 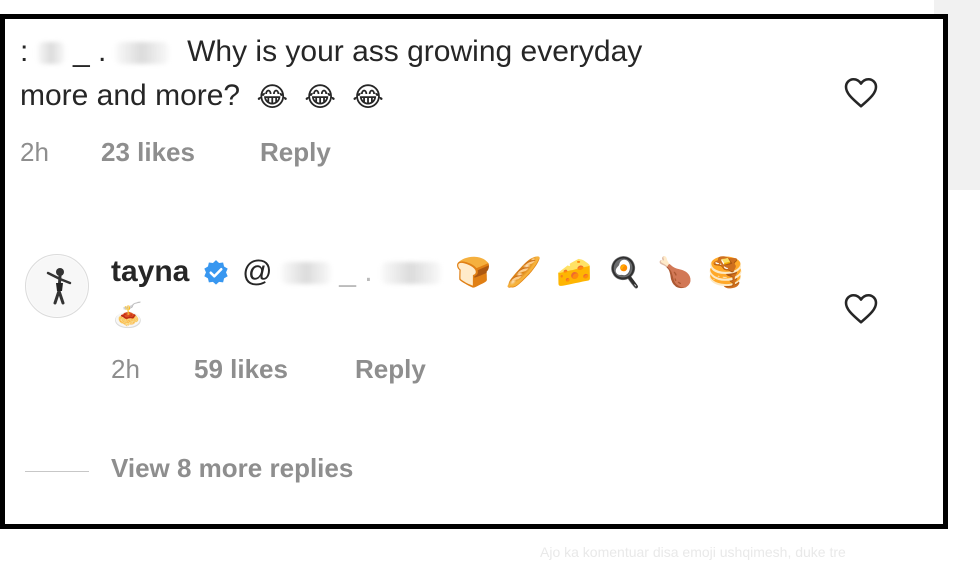 What do you see at coordinates (295, 152) in the screenshot?
I see `comment-1-reply-button: Reply` at bounding box center [295, 152].